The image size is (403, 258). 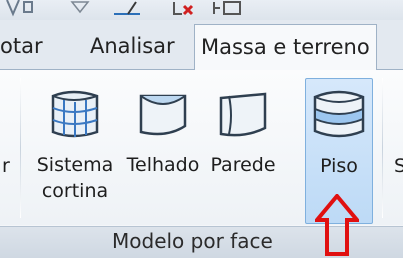 I want to click on roof-button: Telhado, so click(x=163, y=128).